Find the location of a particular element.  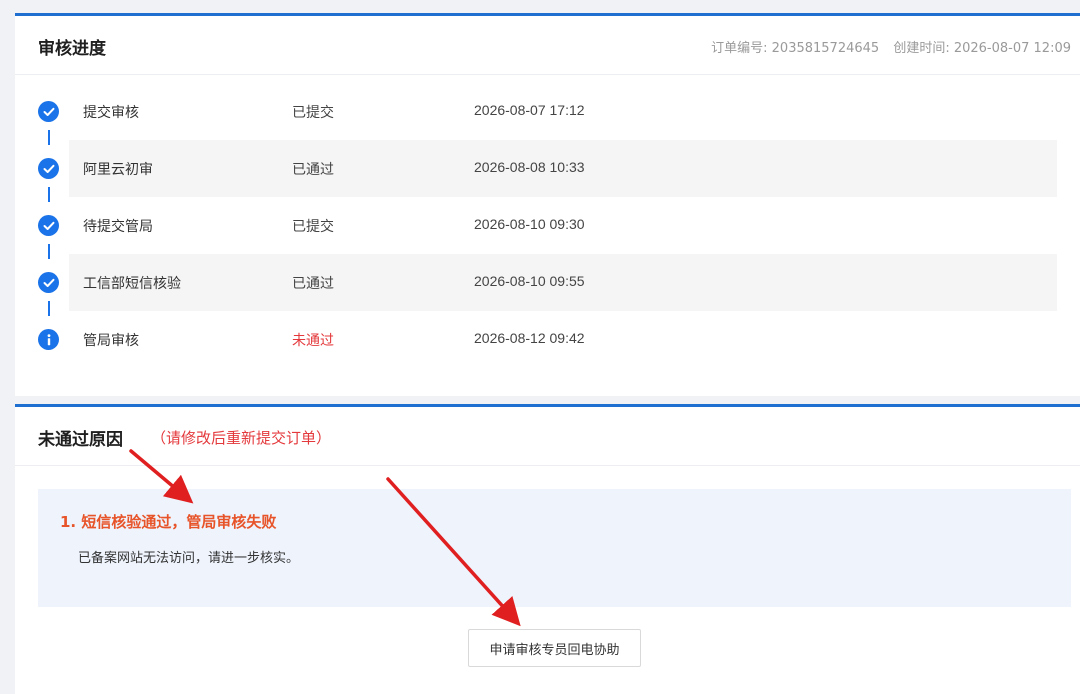

step-name: 工信部短信核验 is located at coordinates (132, 284).